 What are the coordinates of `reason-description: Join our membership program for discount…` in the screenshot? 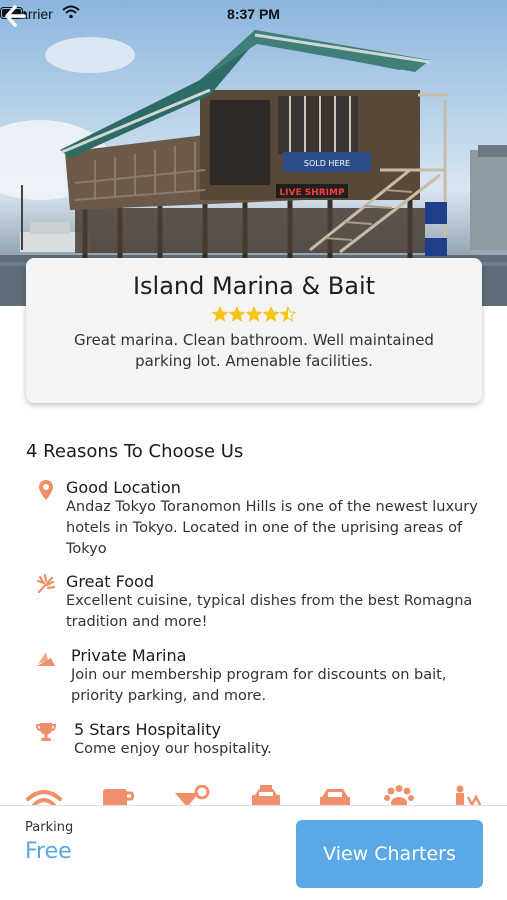 It's located at (259, 685).